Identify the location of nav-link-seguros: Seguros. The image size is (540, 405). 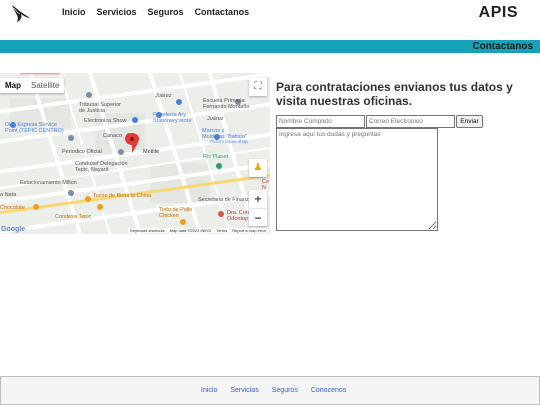
(166, 12).